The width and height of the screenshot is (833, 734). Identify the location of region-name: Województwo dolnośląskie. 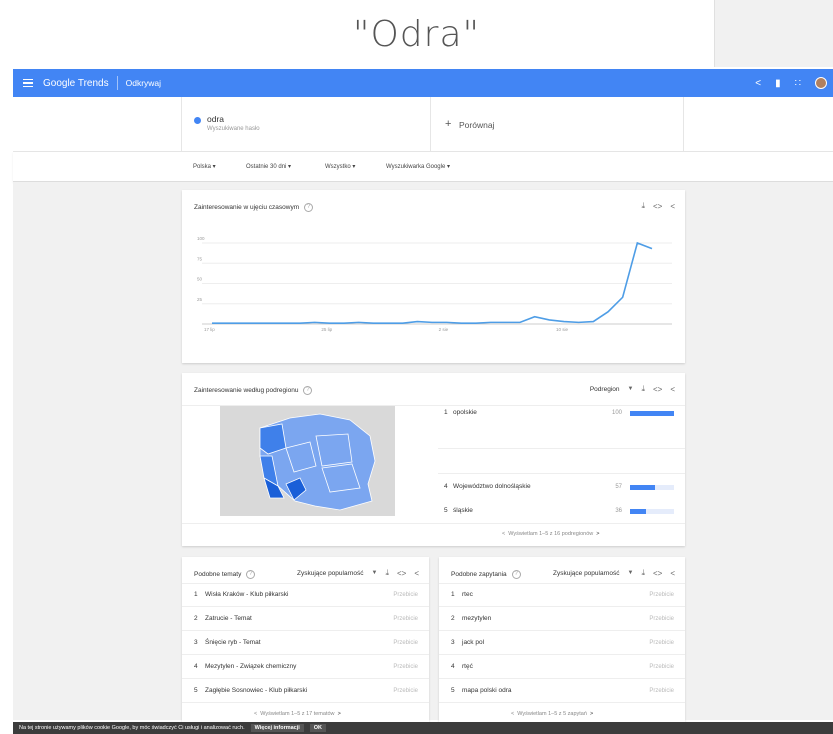
(492, 486).